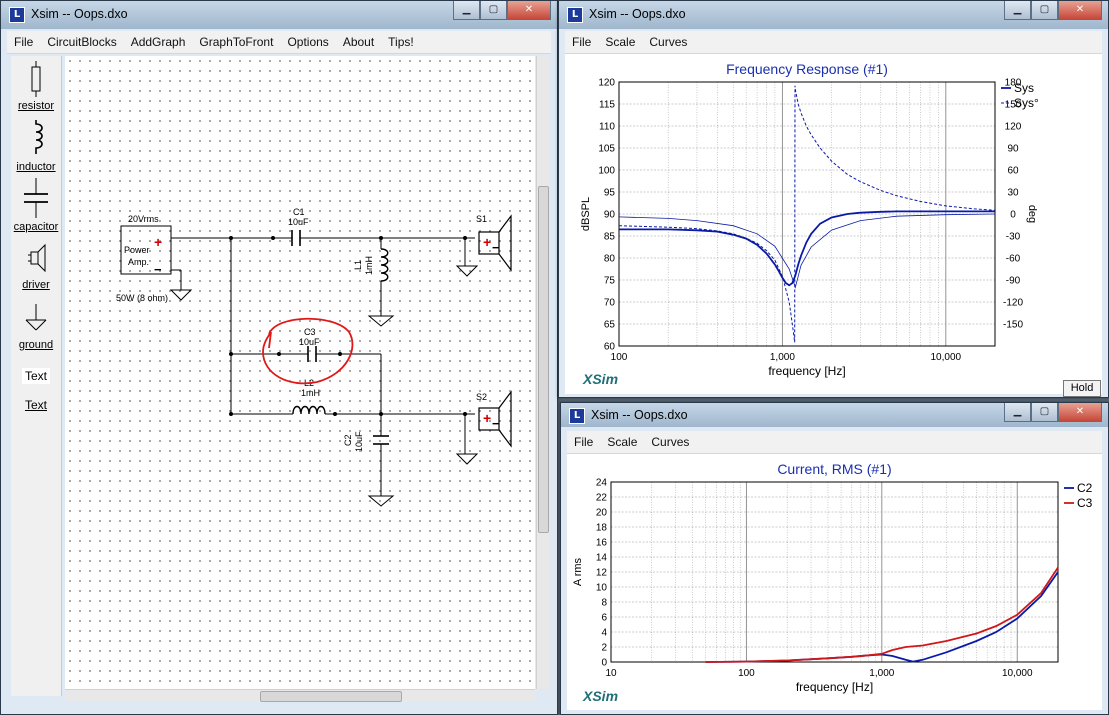 Image resolution: width=1109 pixels, height=715 pixels. What do you see at coordinates (1085, 503) in the screenshot?
I see `legend-label: C3` at bounding box center [1085, 503].